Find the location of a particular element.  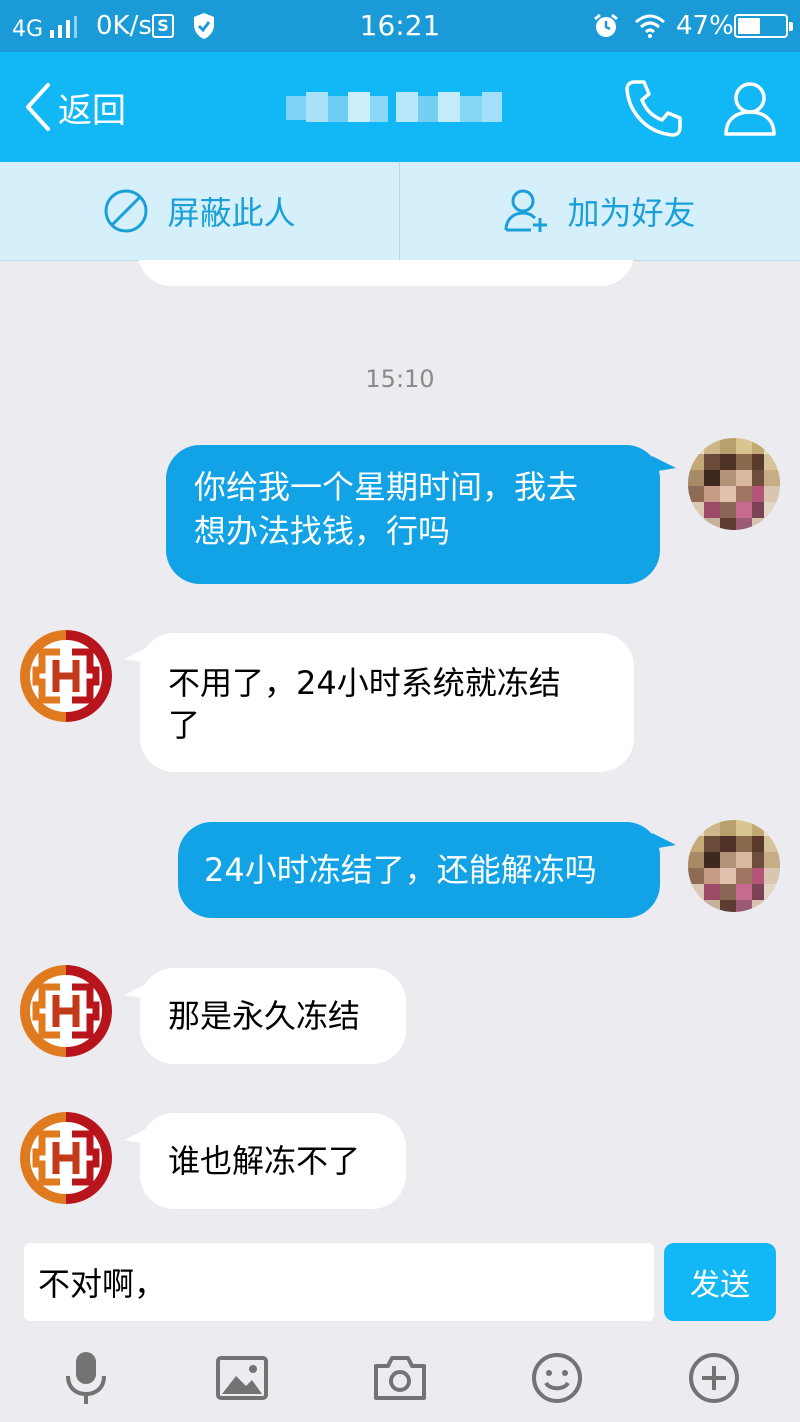

previous-message-bubble is located at coordinates (386, 273).